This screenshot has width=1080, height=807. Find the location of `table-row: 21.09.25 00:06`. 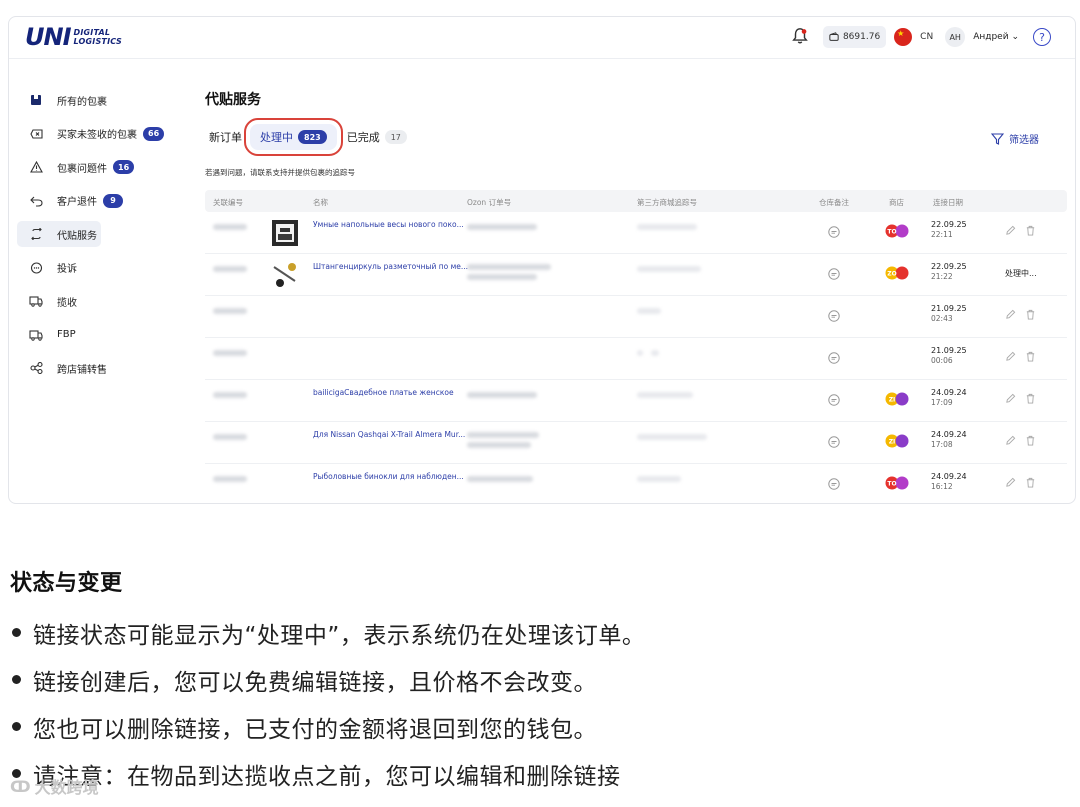

table-row: 21.09.25 00:06 is located at coordinates (636, 359).